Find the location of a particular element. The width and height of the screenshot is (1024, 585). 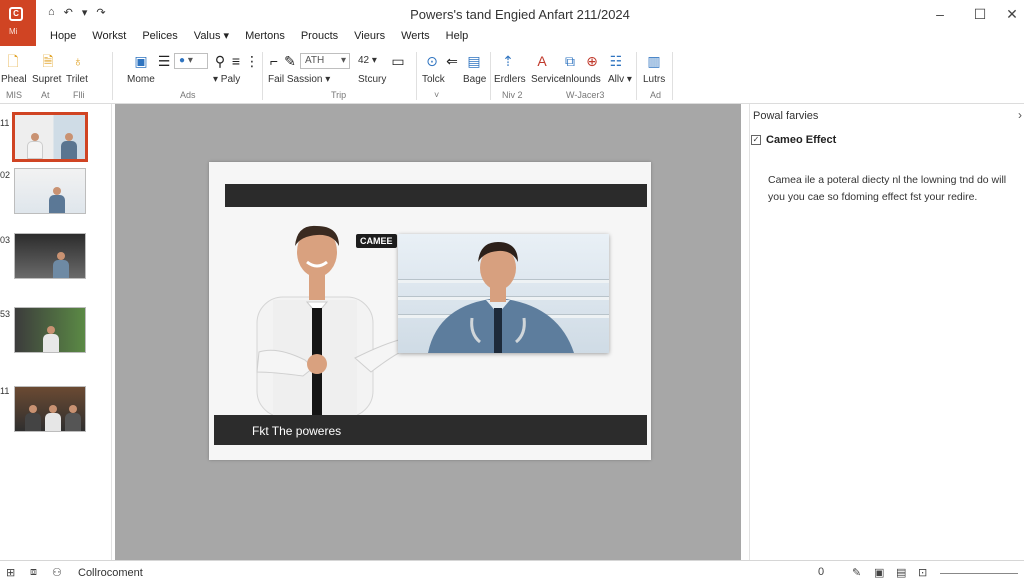

slideshow-icon: ⊡ is located at coordinates (922, 572).